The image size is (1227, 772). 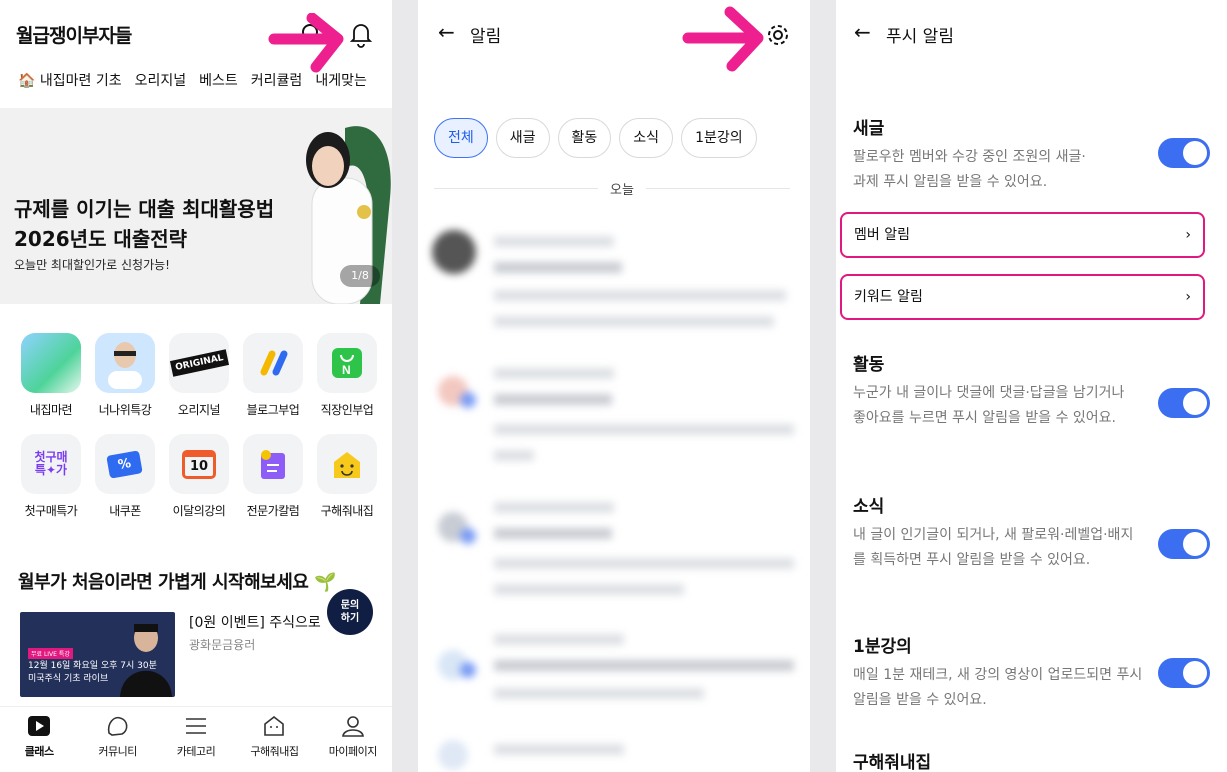 What do you see at coordinates (125, 363) in the screenshot?
I see `lecturer-photo` at bounding box center [125, 363].